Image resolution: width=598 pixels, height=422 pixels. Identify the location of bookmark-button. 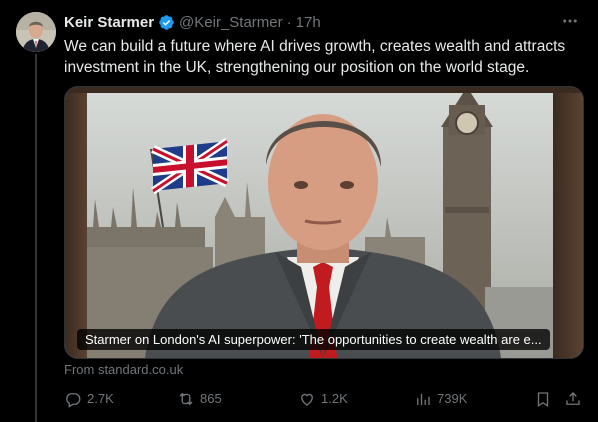
(545, 399).